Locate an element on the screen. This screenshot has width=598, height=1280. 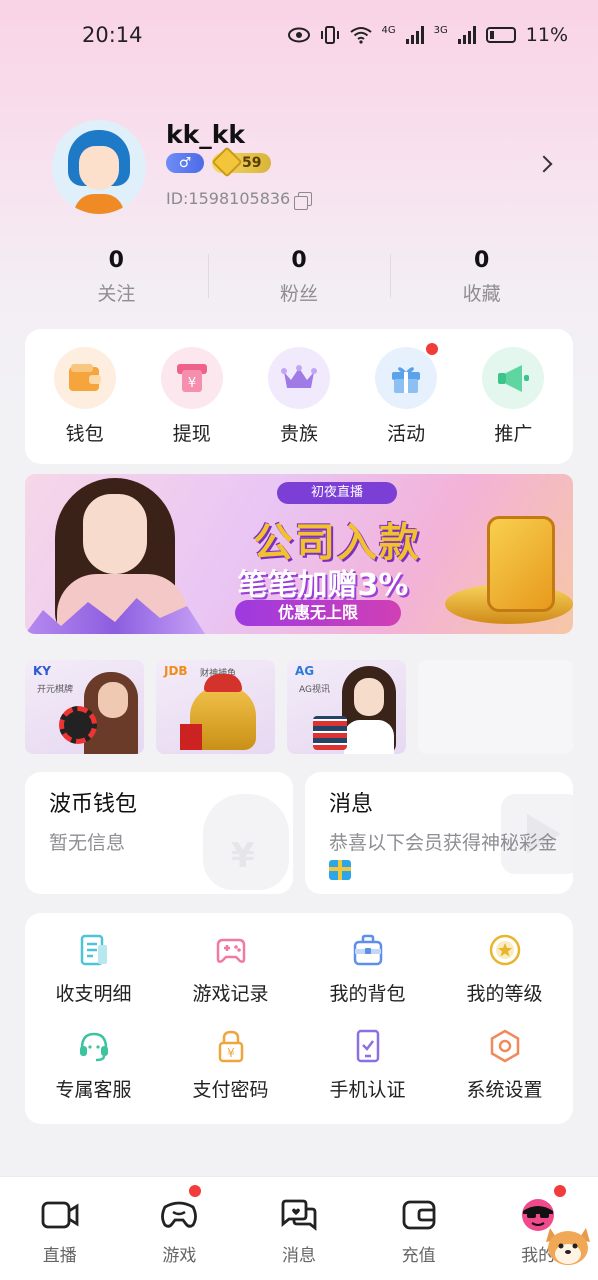
username: kk_kk is located at coordinates (206, 134).